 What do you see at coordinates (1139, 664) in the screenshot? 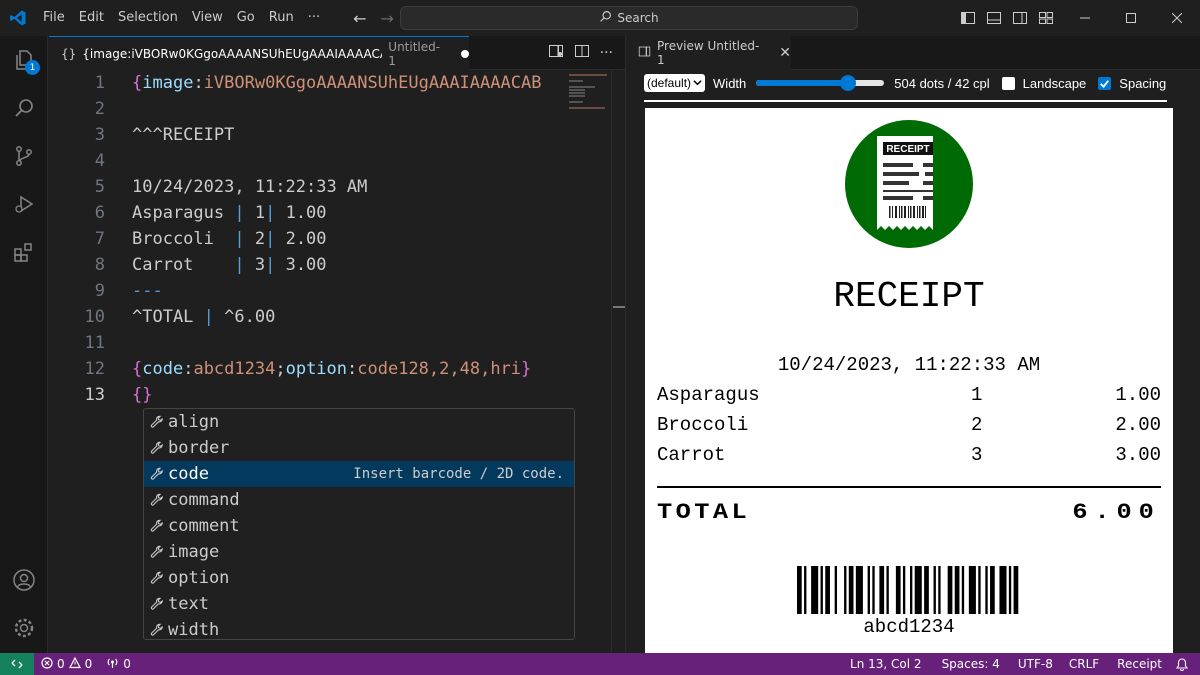
I see `language-mode: Receipt` at bounding box center [1139, 664].